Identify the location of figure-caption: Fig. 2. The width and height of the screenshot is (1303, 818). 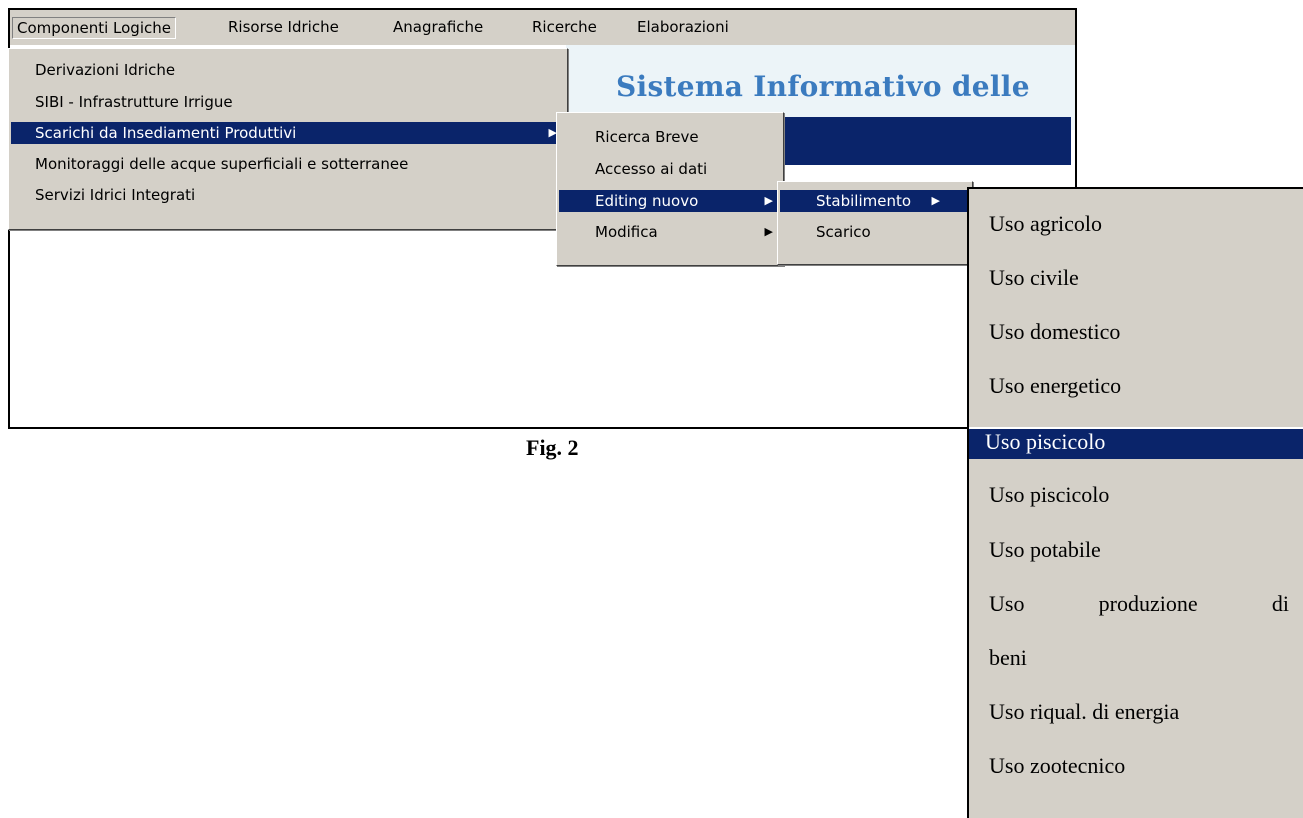
(552, 447).